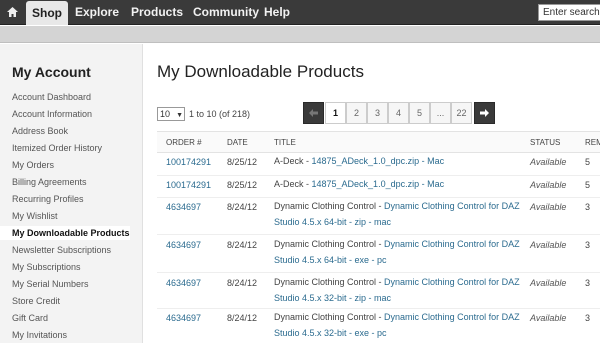 This screenshot has height=343, width=600. What do you see at coordinates (30, 318) in the screenshot?
I see `sidebar-item-gift-card: Gift Card` at bounding box center [30, 318].